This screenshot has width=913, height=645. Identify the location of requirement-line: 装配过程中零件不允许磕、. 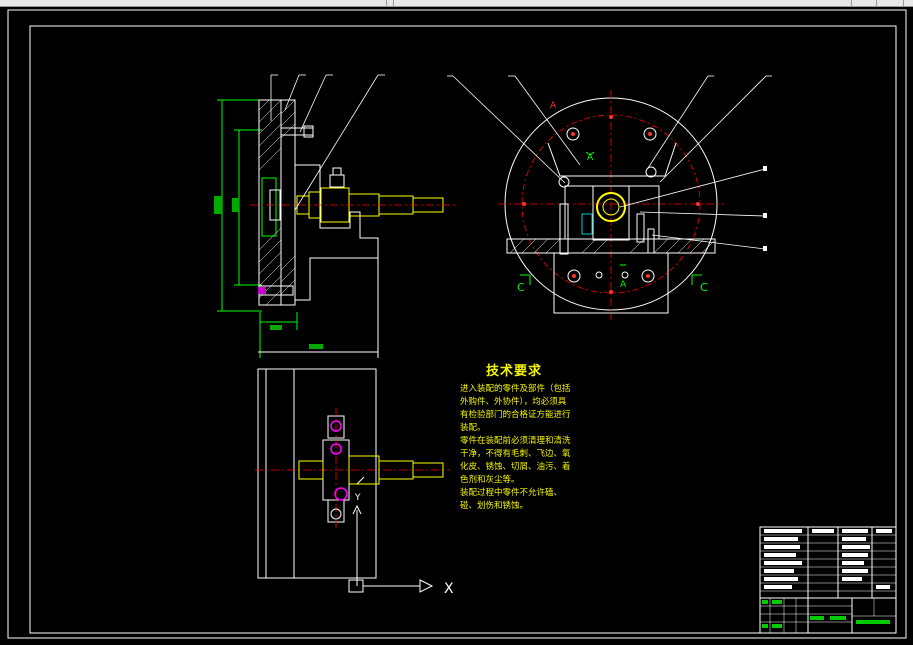
(511, 493).